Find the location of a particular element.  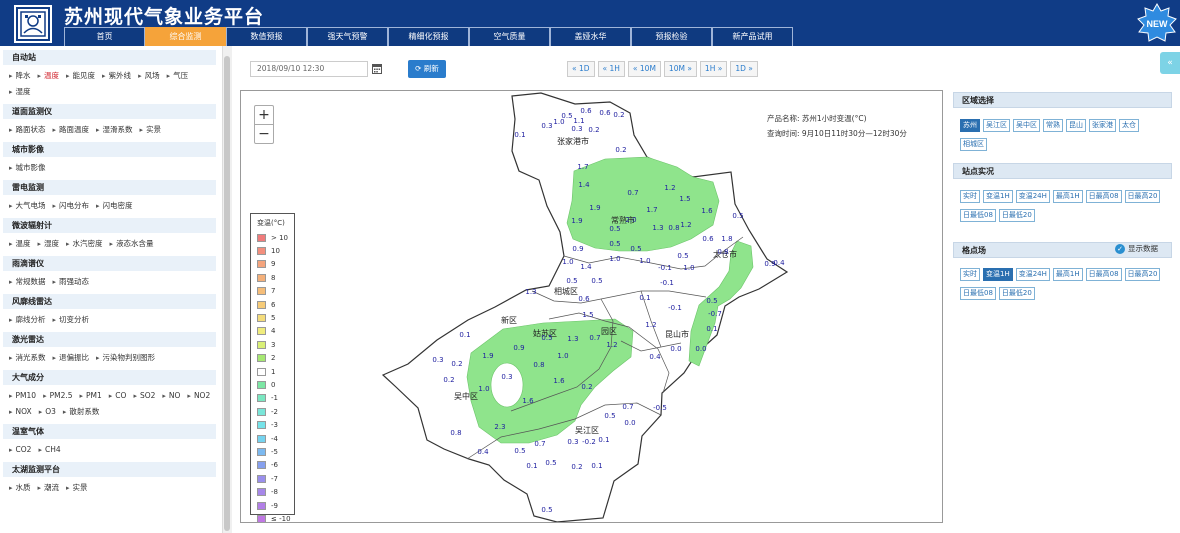

time-step-button: 1H » is located at coordinates (713, 69).